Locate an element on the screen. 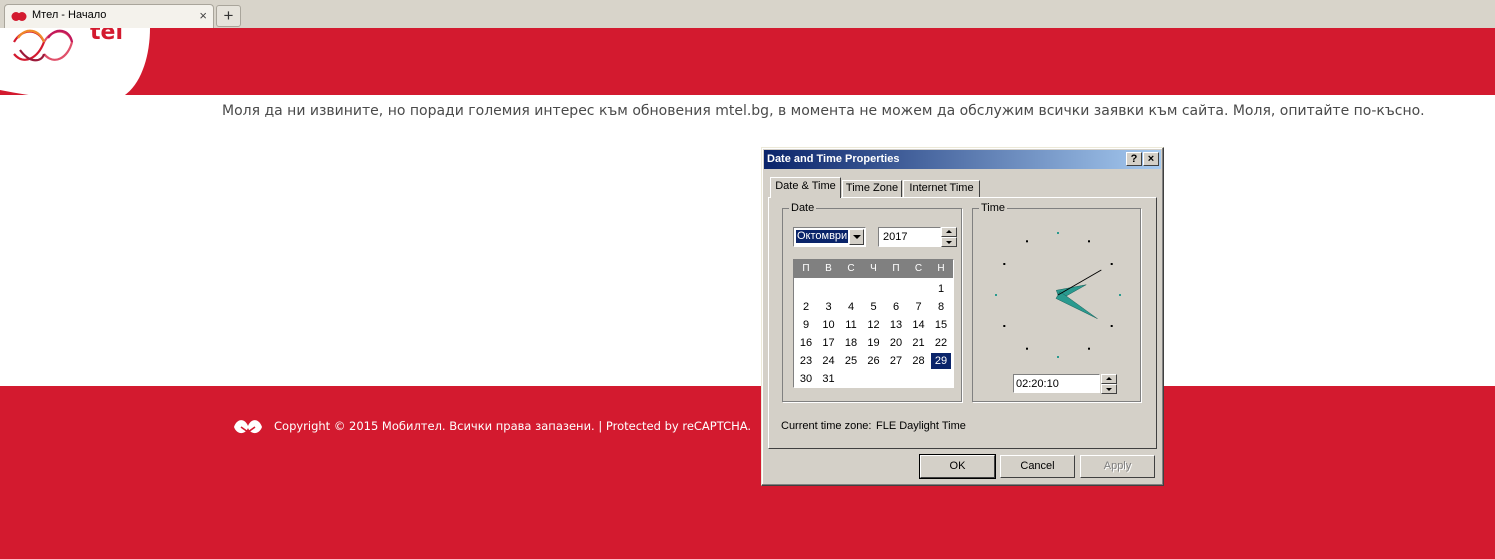  time-input is located at coordinates (1056, 383).